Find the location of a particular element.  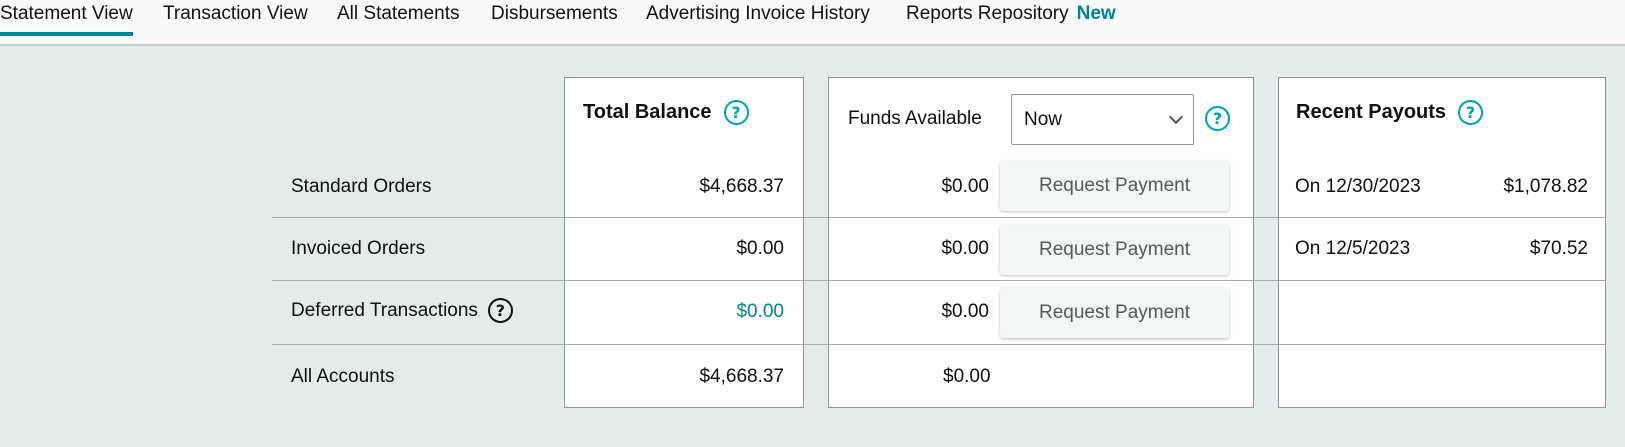

row-label-text: Standard Orders is located at coordinates (361, 186).